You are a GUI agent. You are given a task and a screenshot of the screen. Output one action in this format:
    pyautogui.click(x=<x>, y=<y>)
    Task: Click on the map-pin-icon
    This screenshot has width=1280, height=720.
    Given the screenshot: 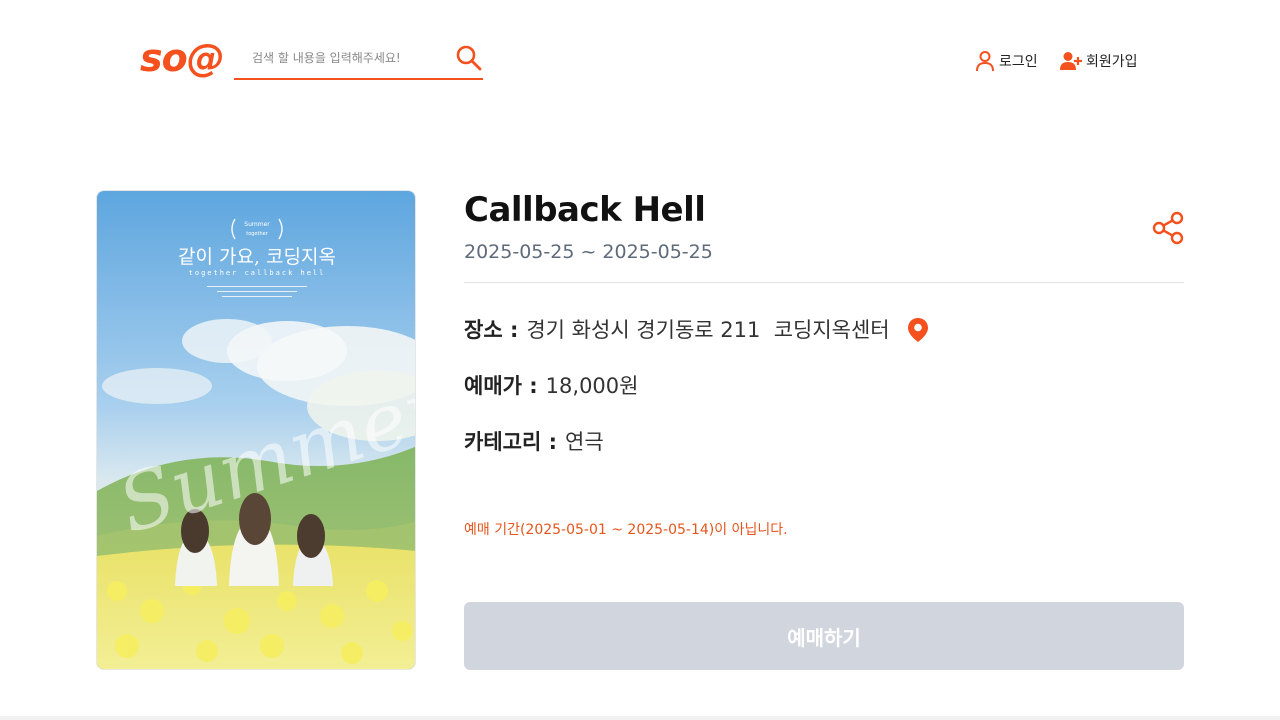 What is the action you would take?
    pyautogui.click(x=918, y=330)
    